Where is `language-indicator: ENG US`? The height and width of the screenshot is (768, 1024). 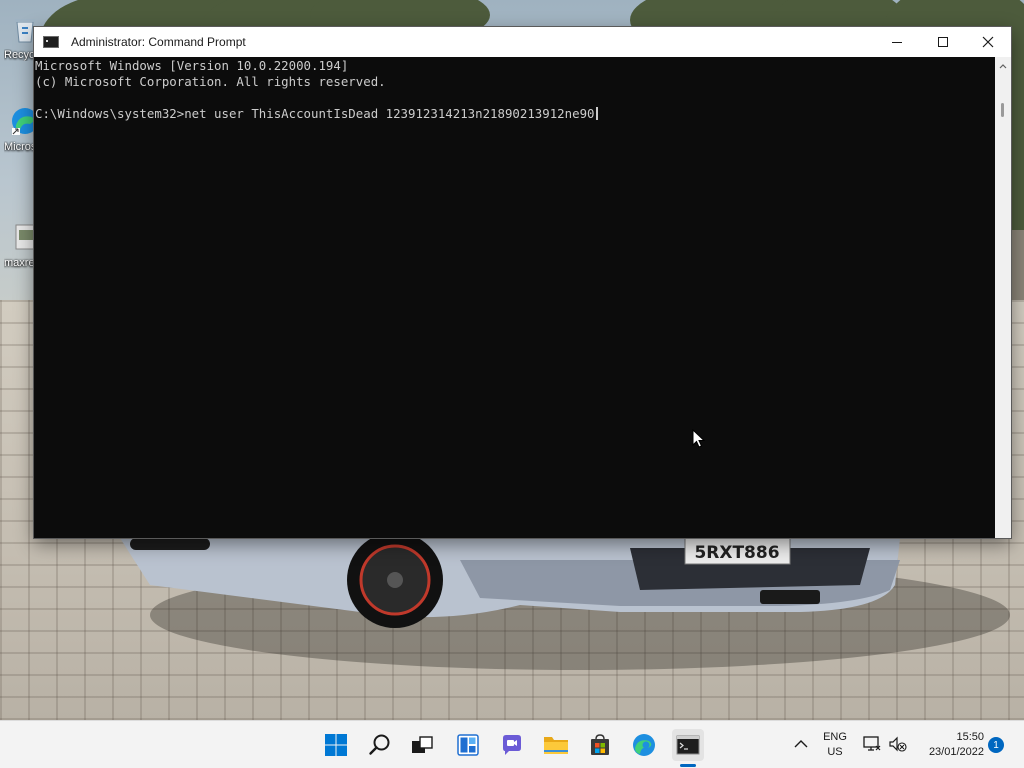
language-indicator: ENG US is located at coordinates (835, 745).